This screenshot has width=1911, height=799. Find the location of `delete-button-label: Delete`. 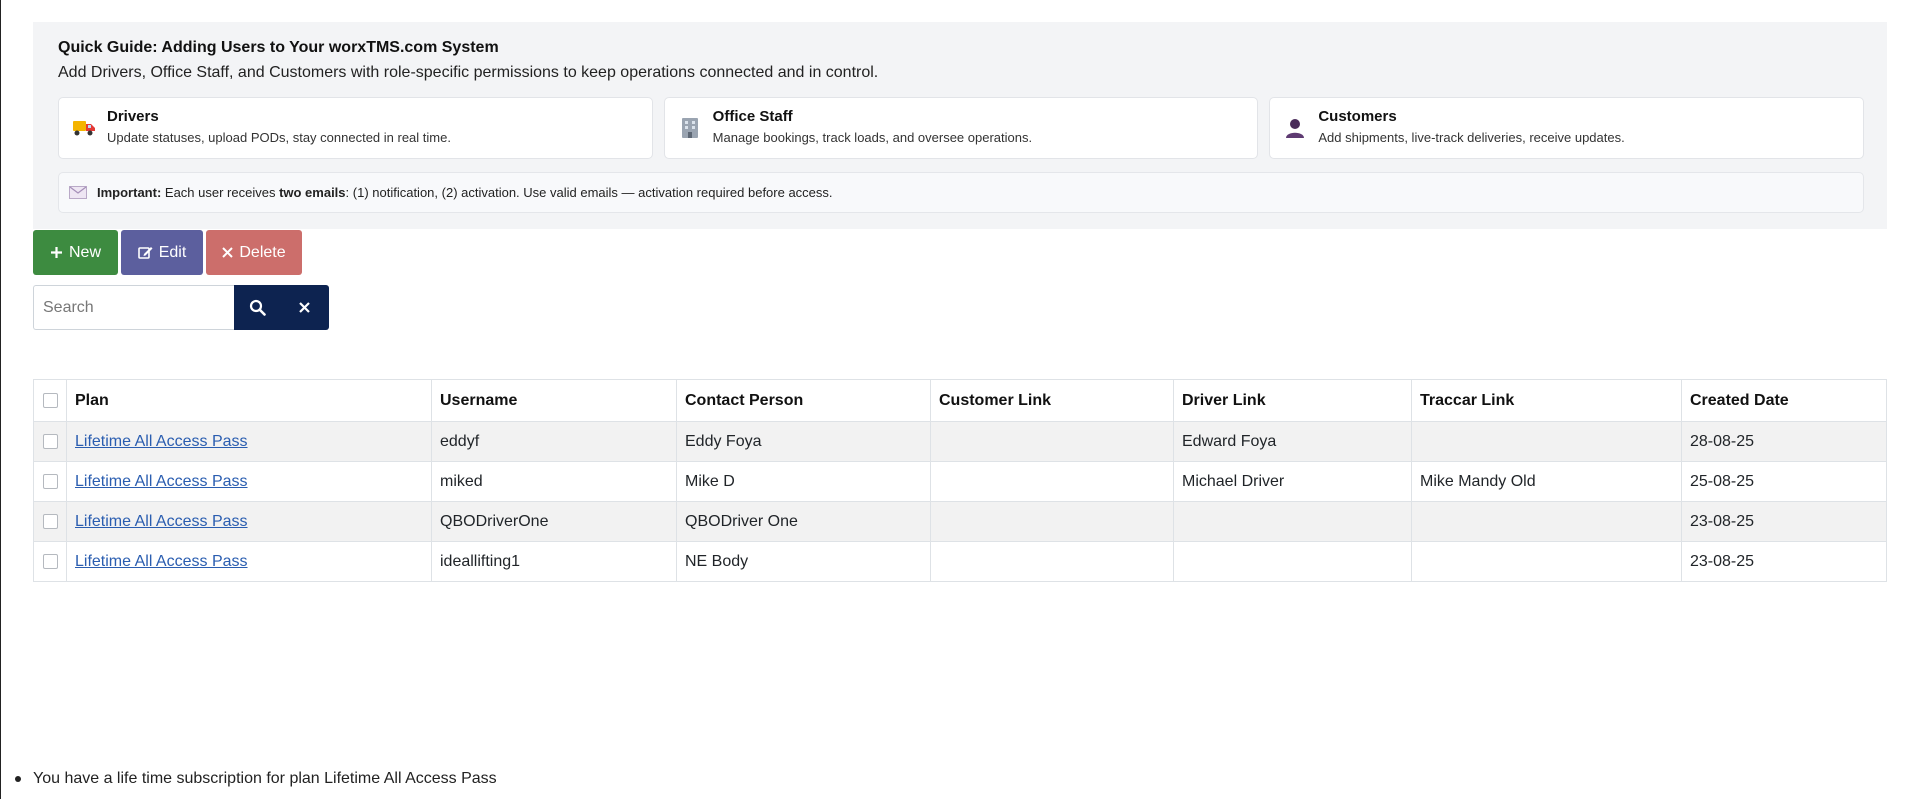

delete-button-label: Delete is located at coordinates (262, 252).